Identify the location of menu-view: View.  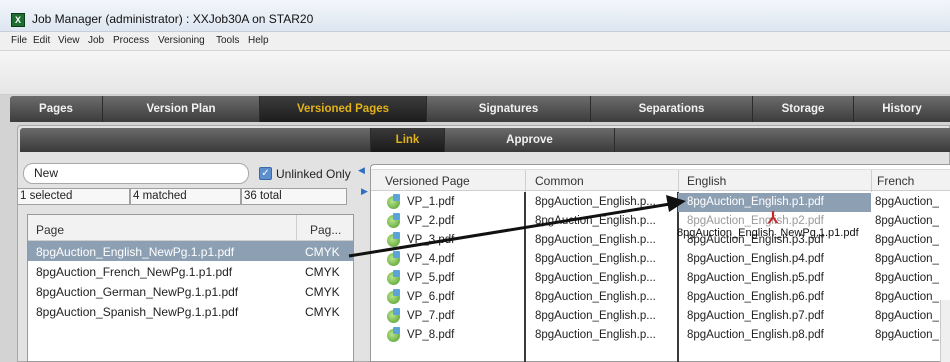
(69, 40).